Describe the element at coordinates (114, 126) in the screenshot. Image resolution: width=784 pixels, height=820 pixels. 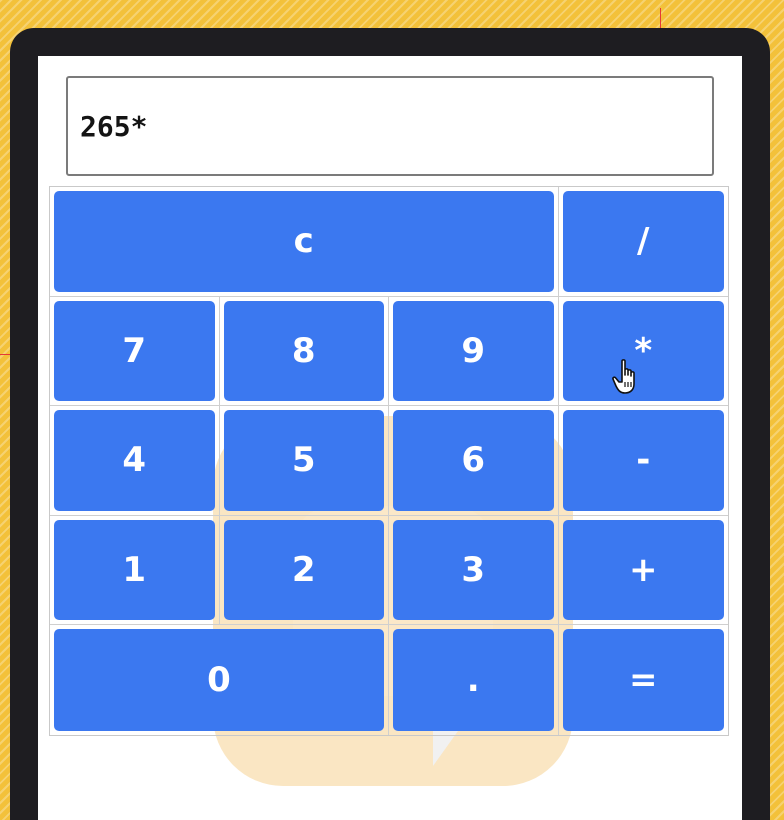
I see `display-value: 265*` at that location.